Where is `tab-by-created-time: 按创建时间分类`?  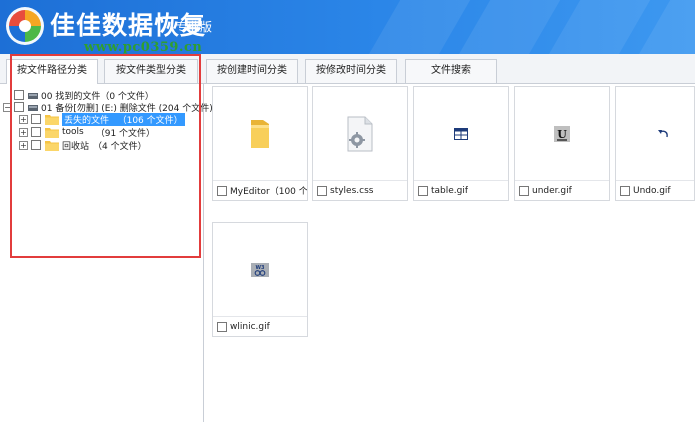
tab-by-created-time: 按创建时间分类 is located at coordinates (252, 71).